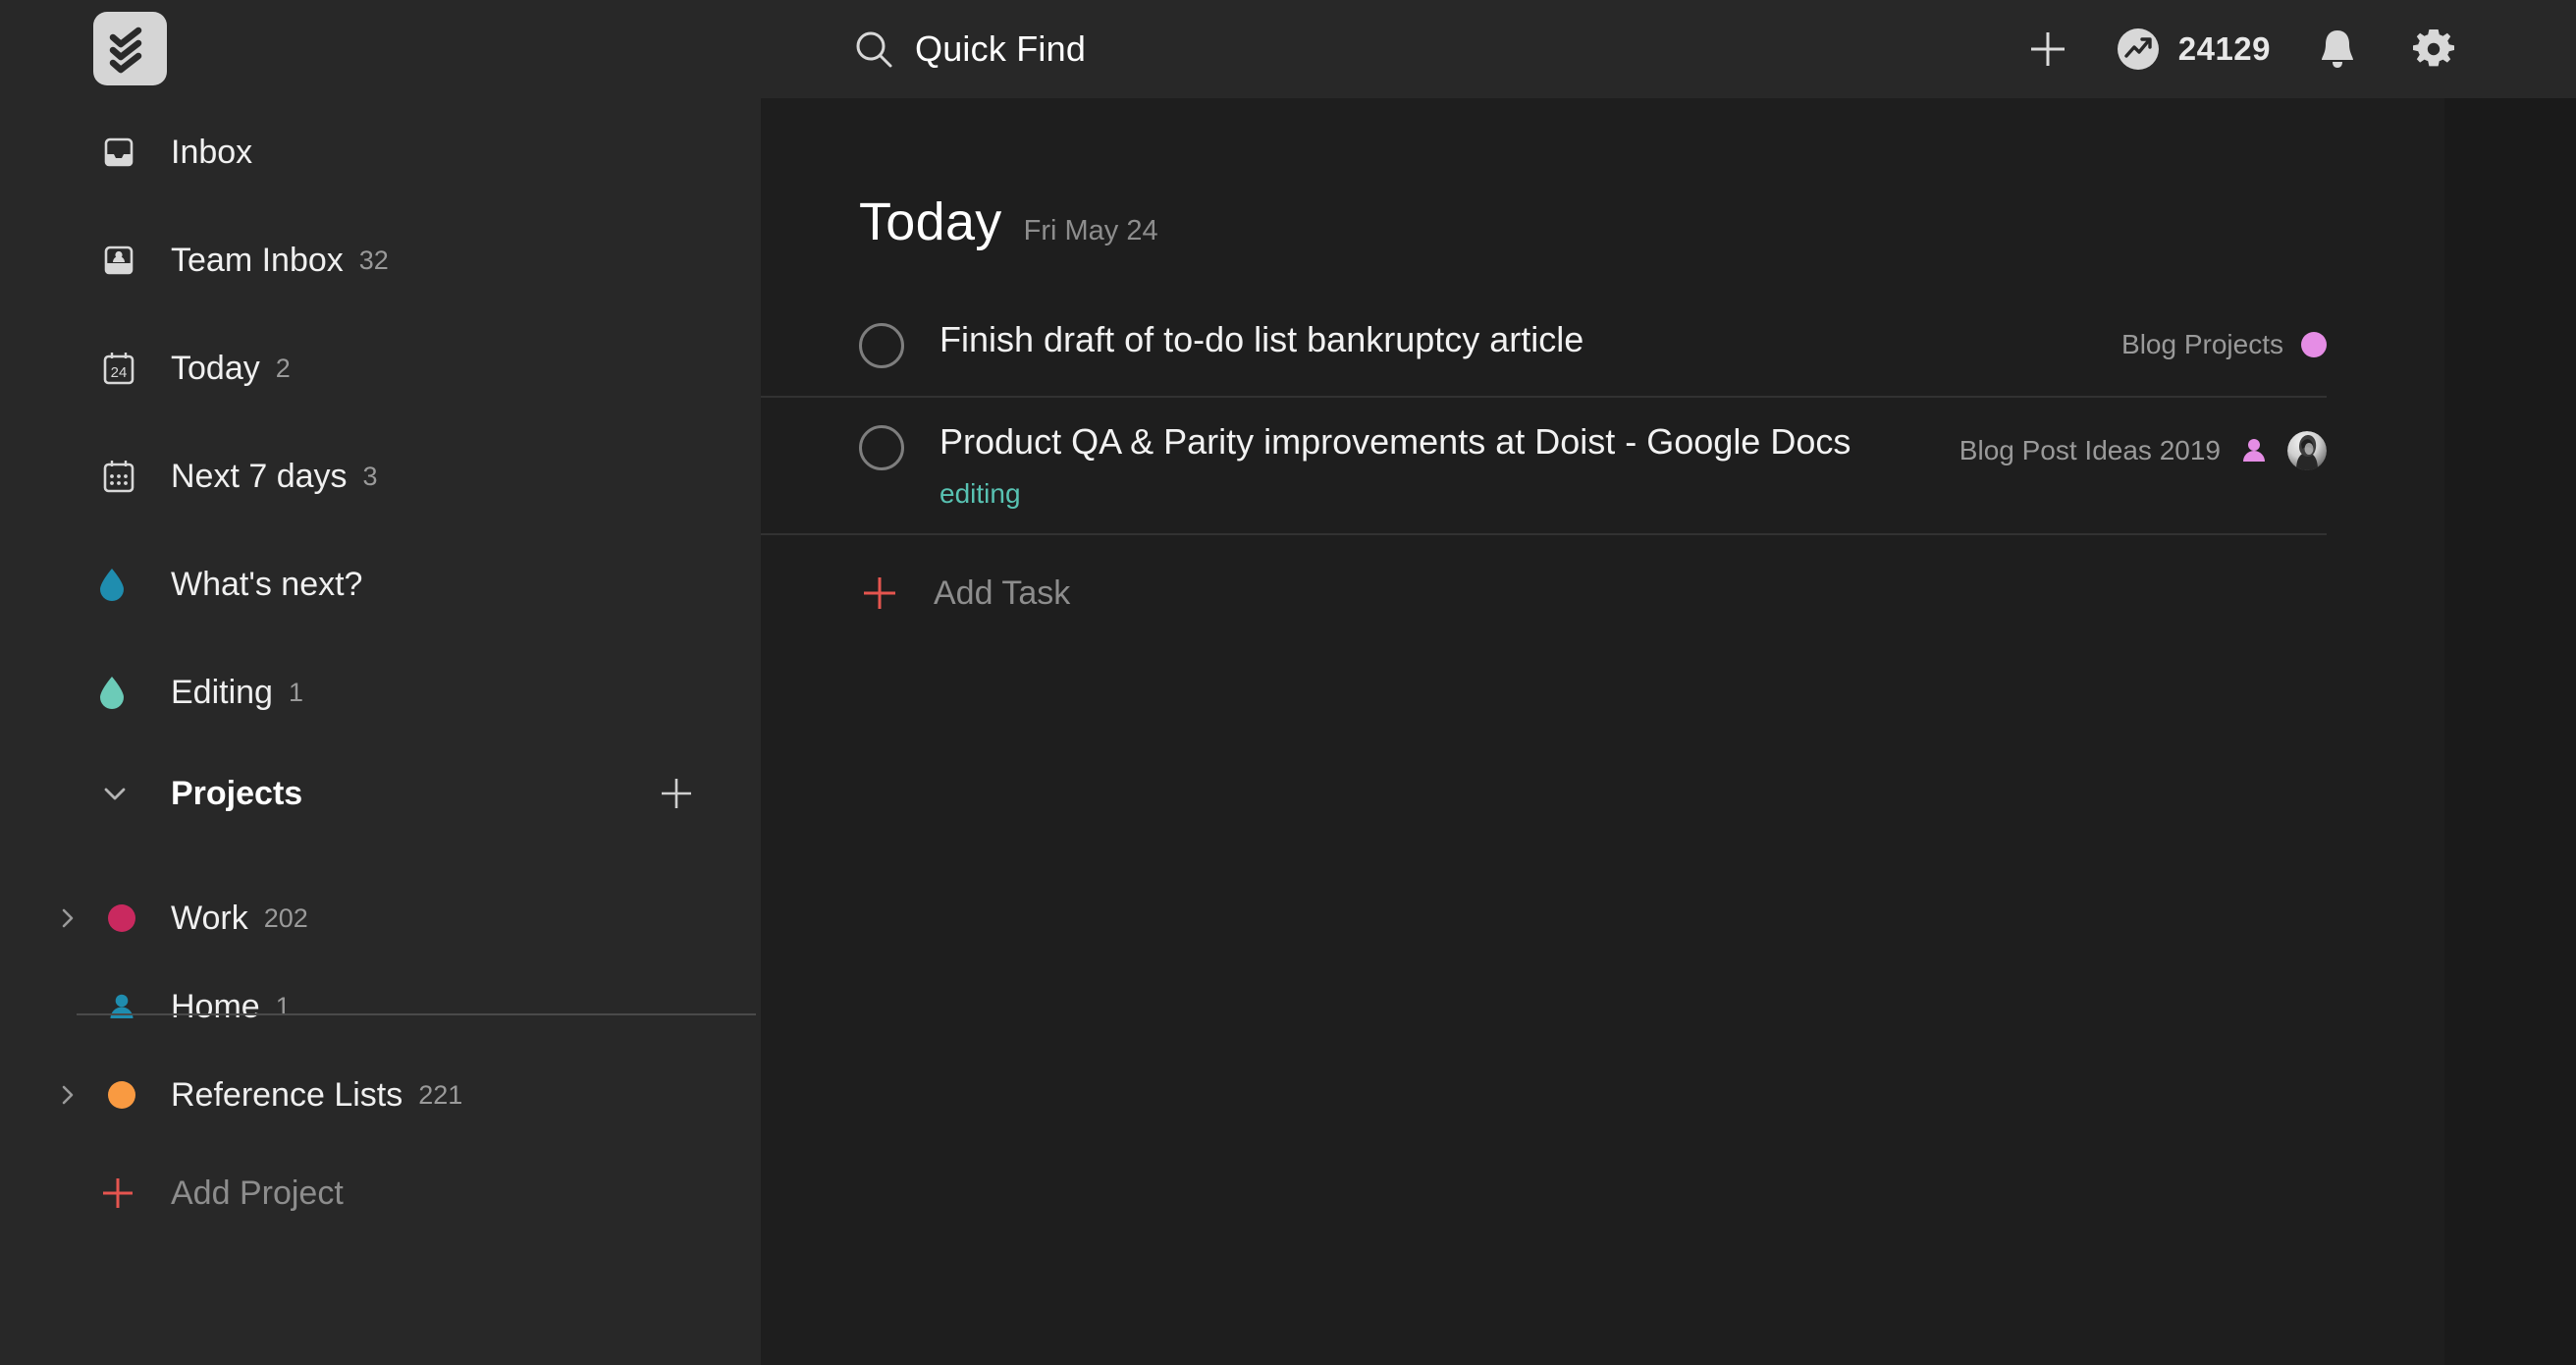 The image size is (2576, 1365). Describe the element at coordinates (257, 1193) in the screenshot. I see `add-project-label: Add Project` at that location.